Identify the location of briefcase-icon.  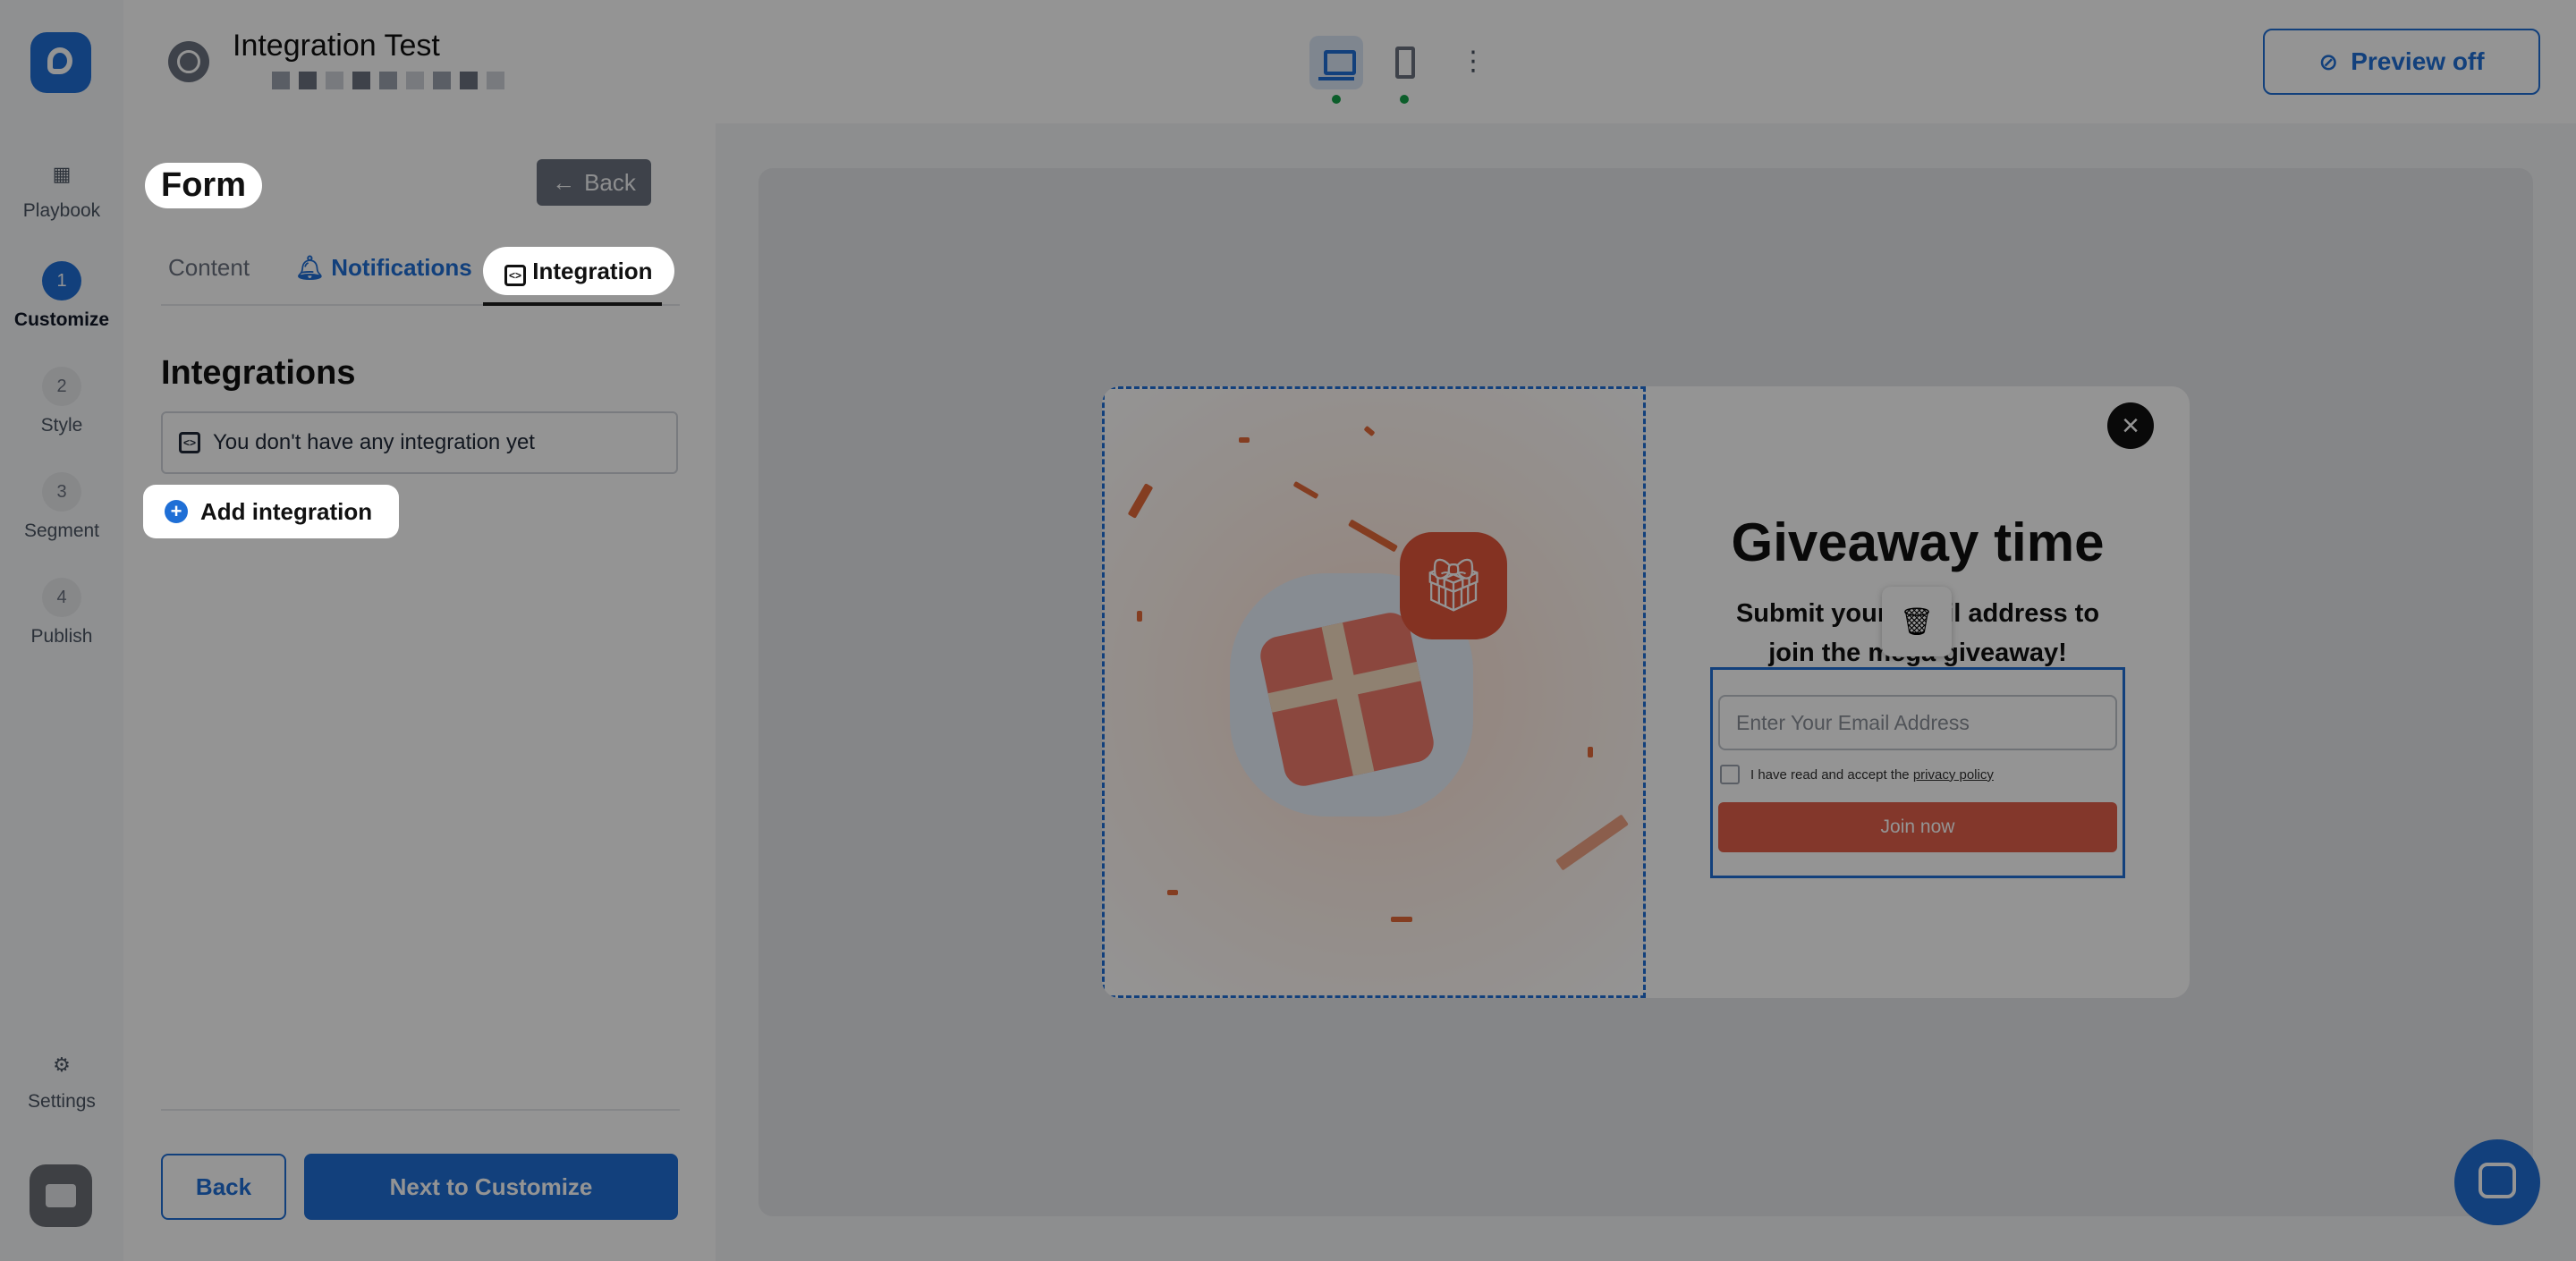
(61, 1195).